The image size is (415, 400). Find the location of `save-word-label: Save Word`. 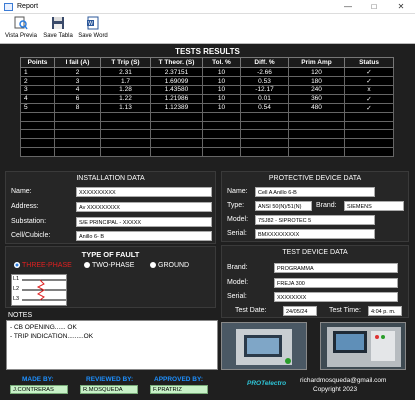

save-word-label: Save Word is located at coordinates (93, 36).